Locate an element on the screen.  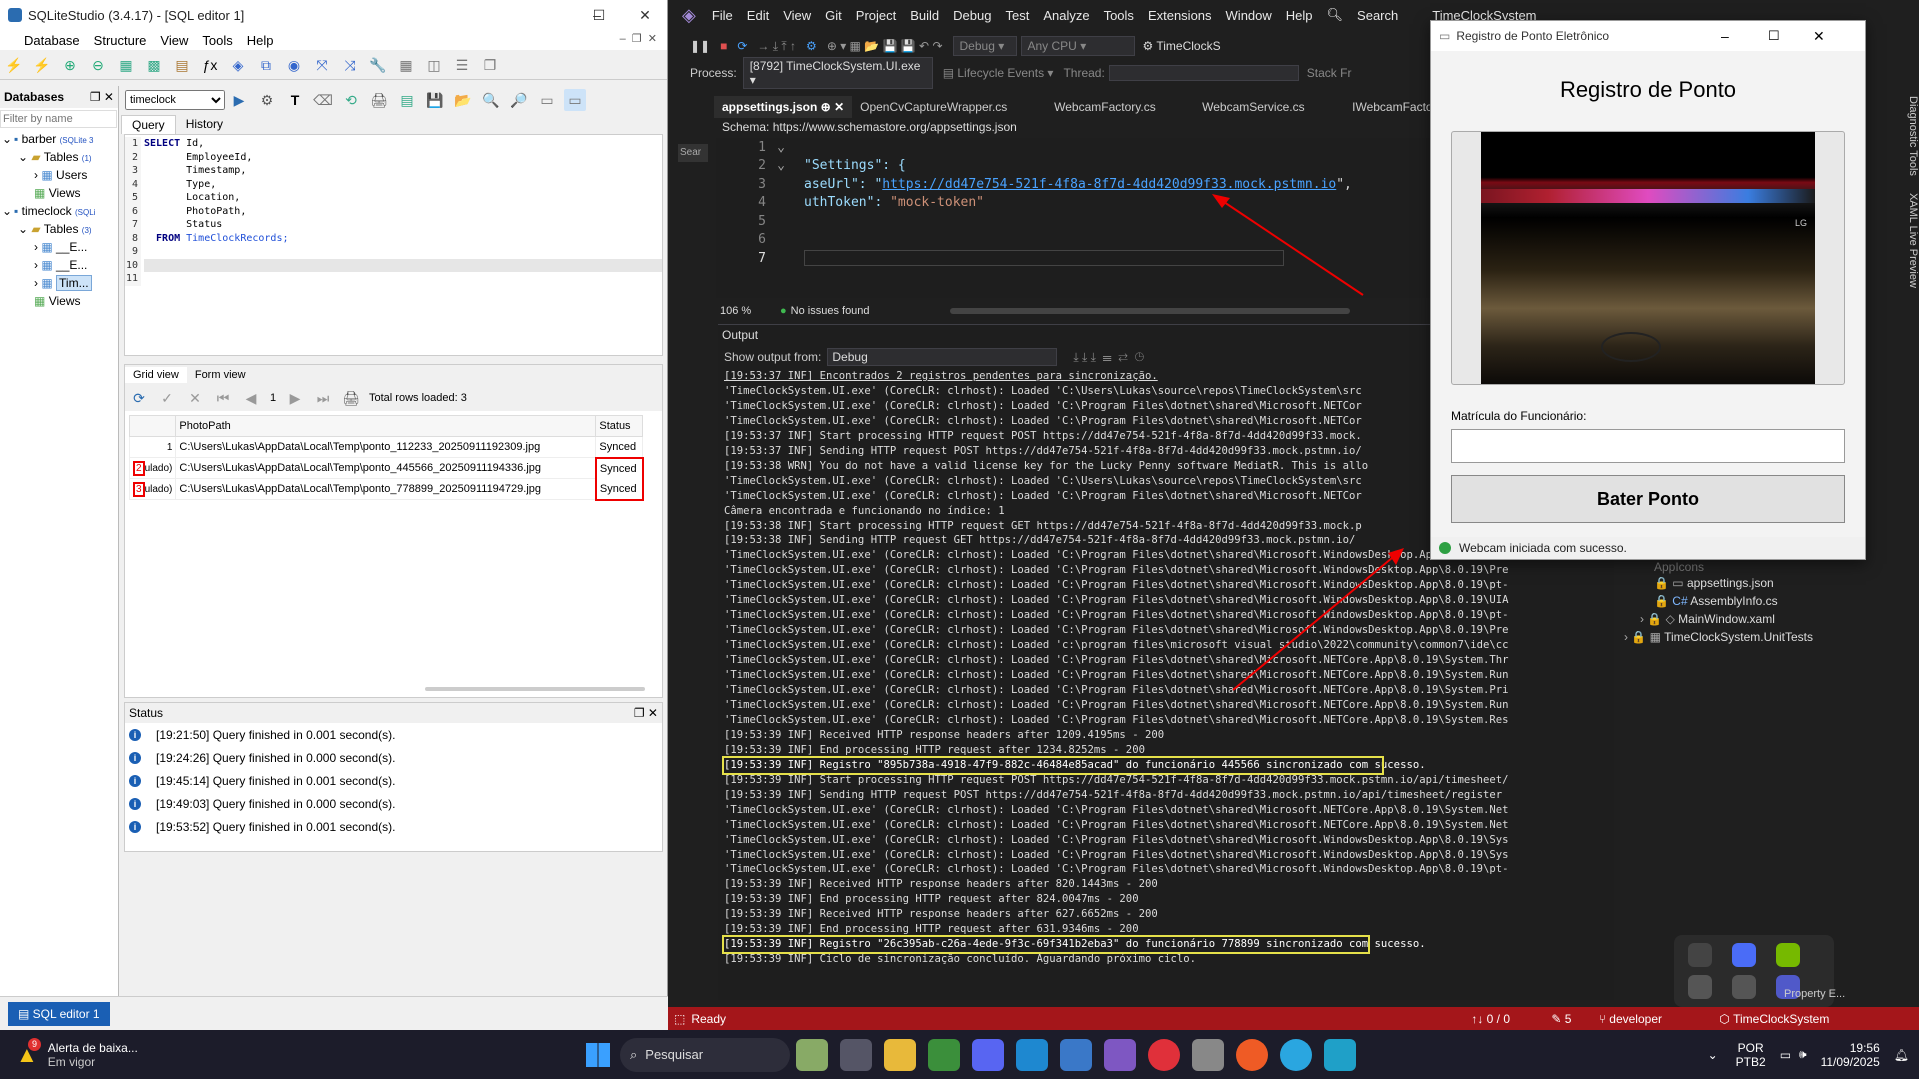
index-icon: ◈ is located at coordinates (238, 65).